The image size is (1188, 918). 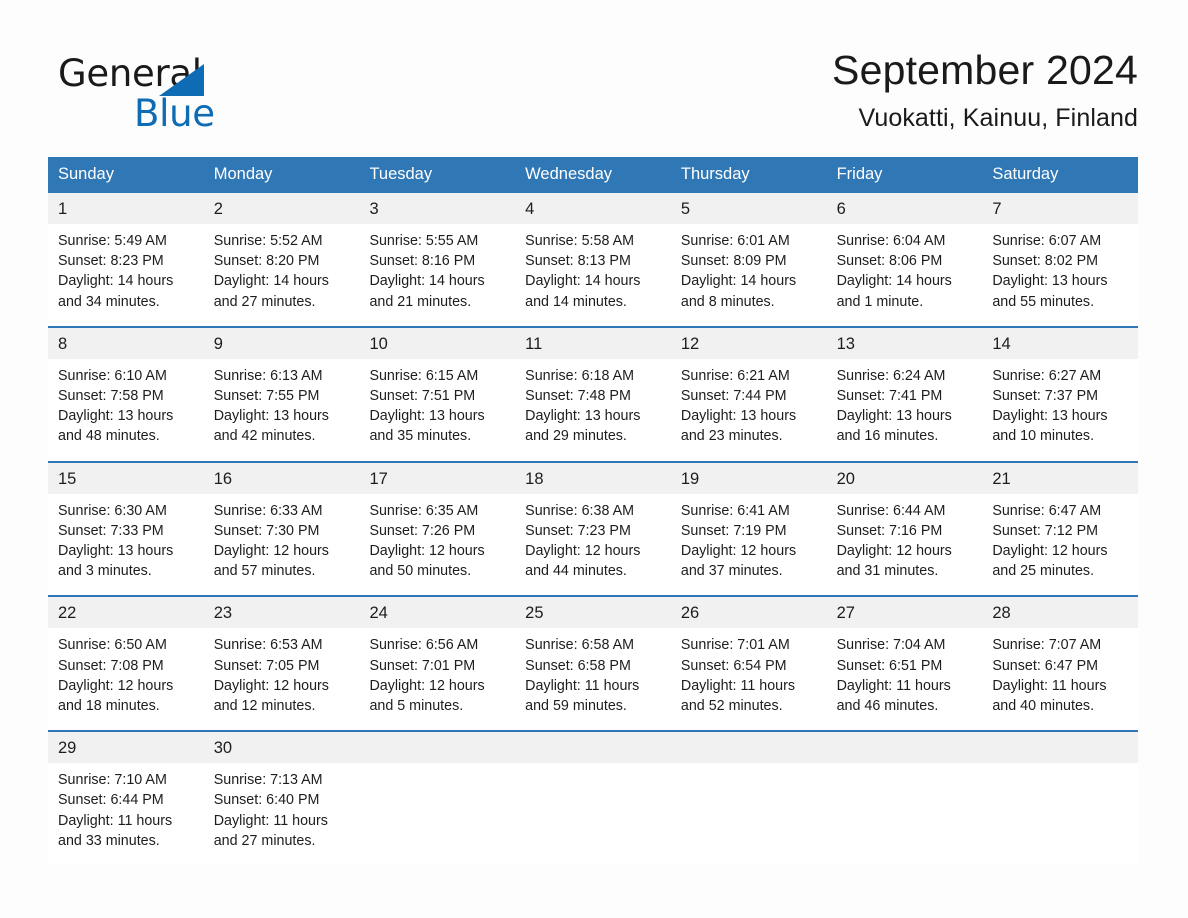 I want to click on day-number: 15, so click(x=126, y=478).